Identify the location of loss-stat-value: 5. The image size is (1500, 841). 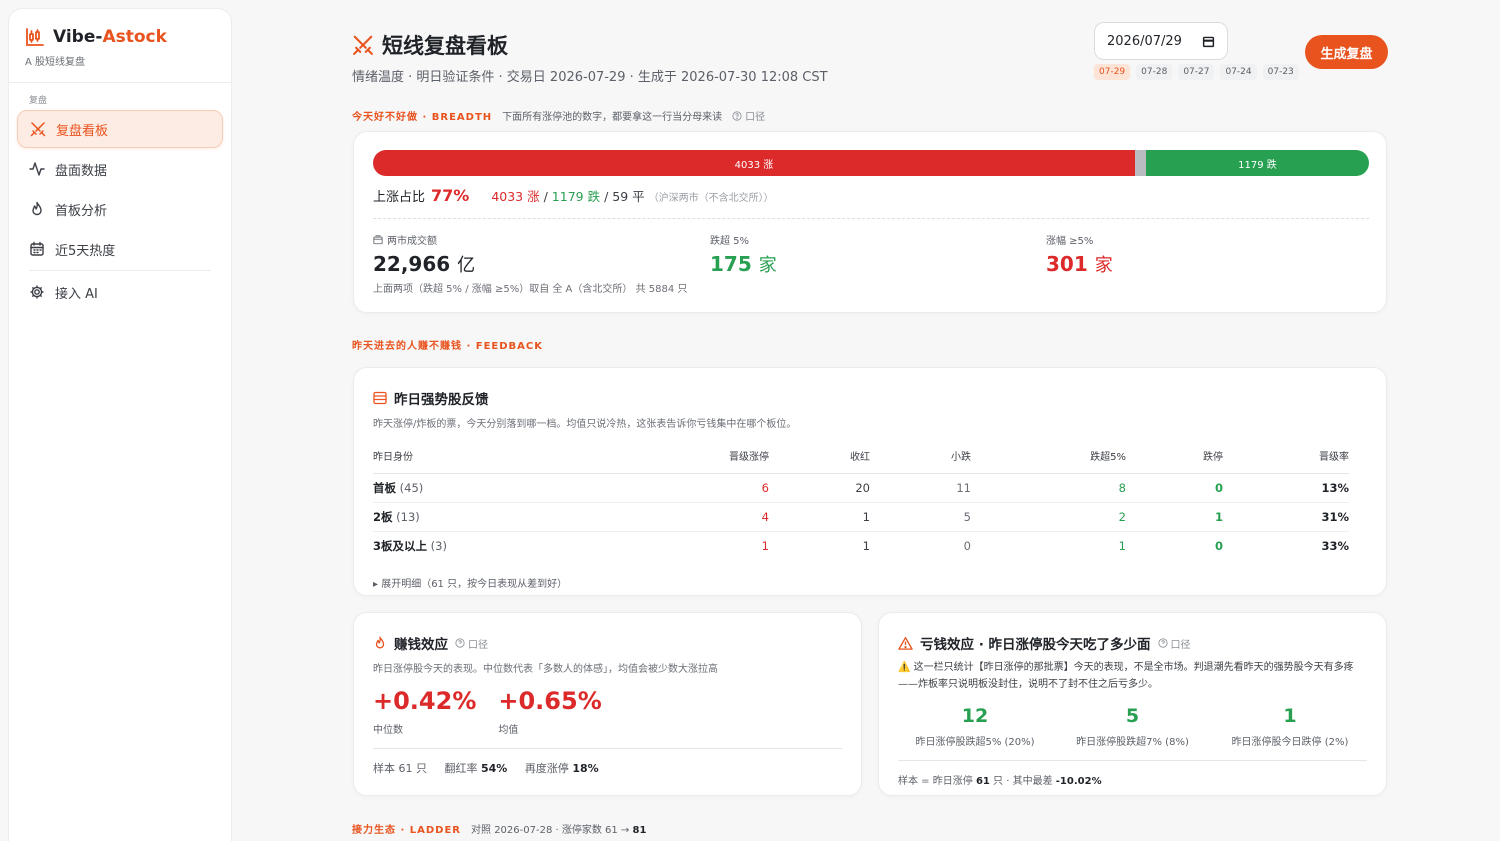
(1132, 716).